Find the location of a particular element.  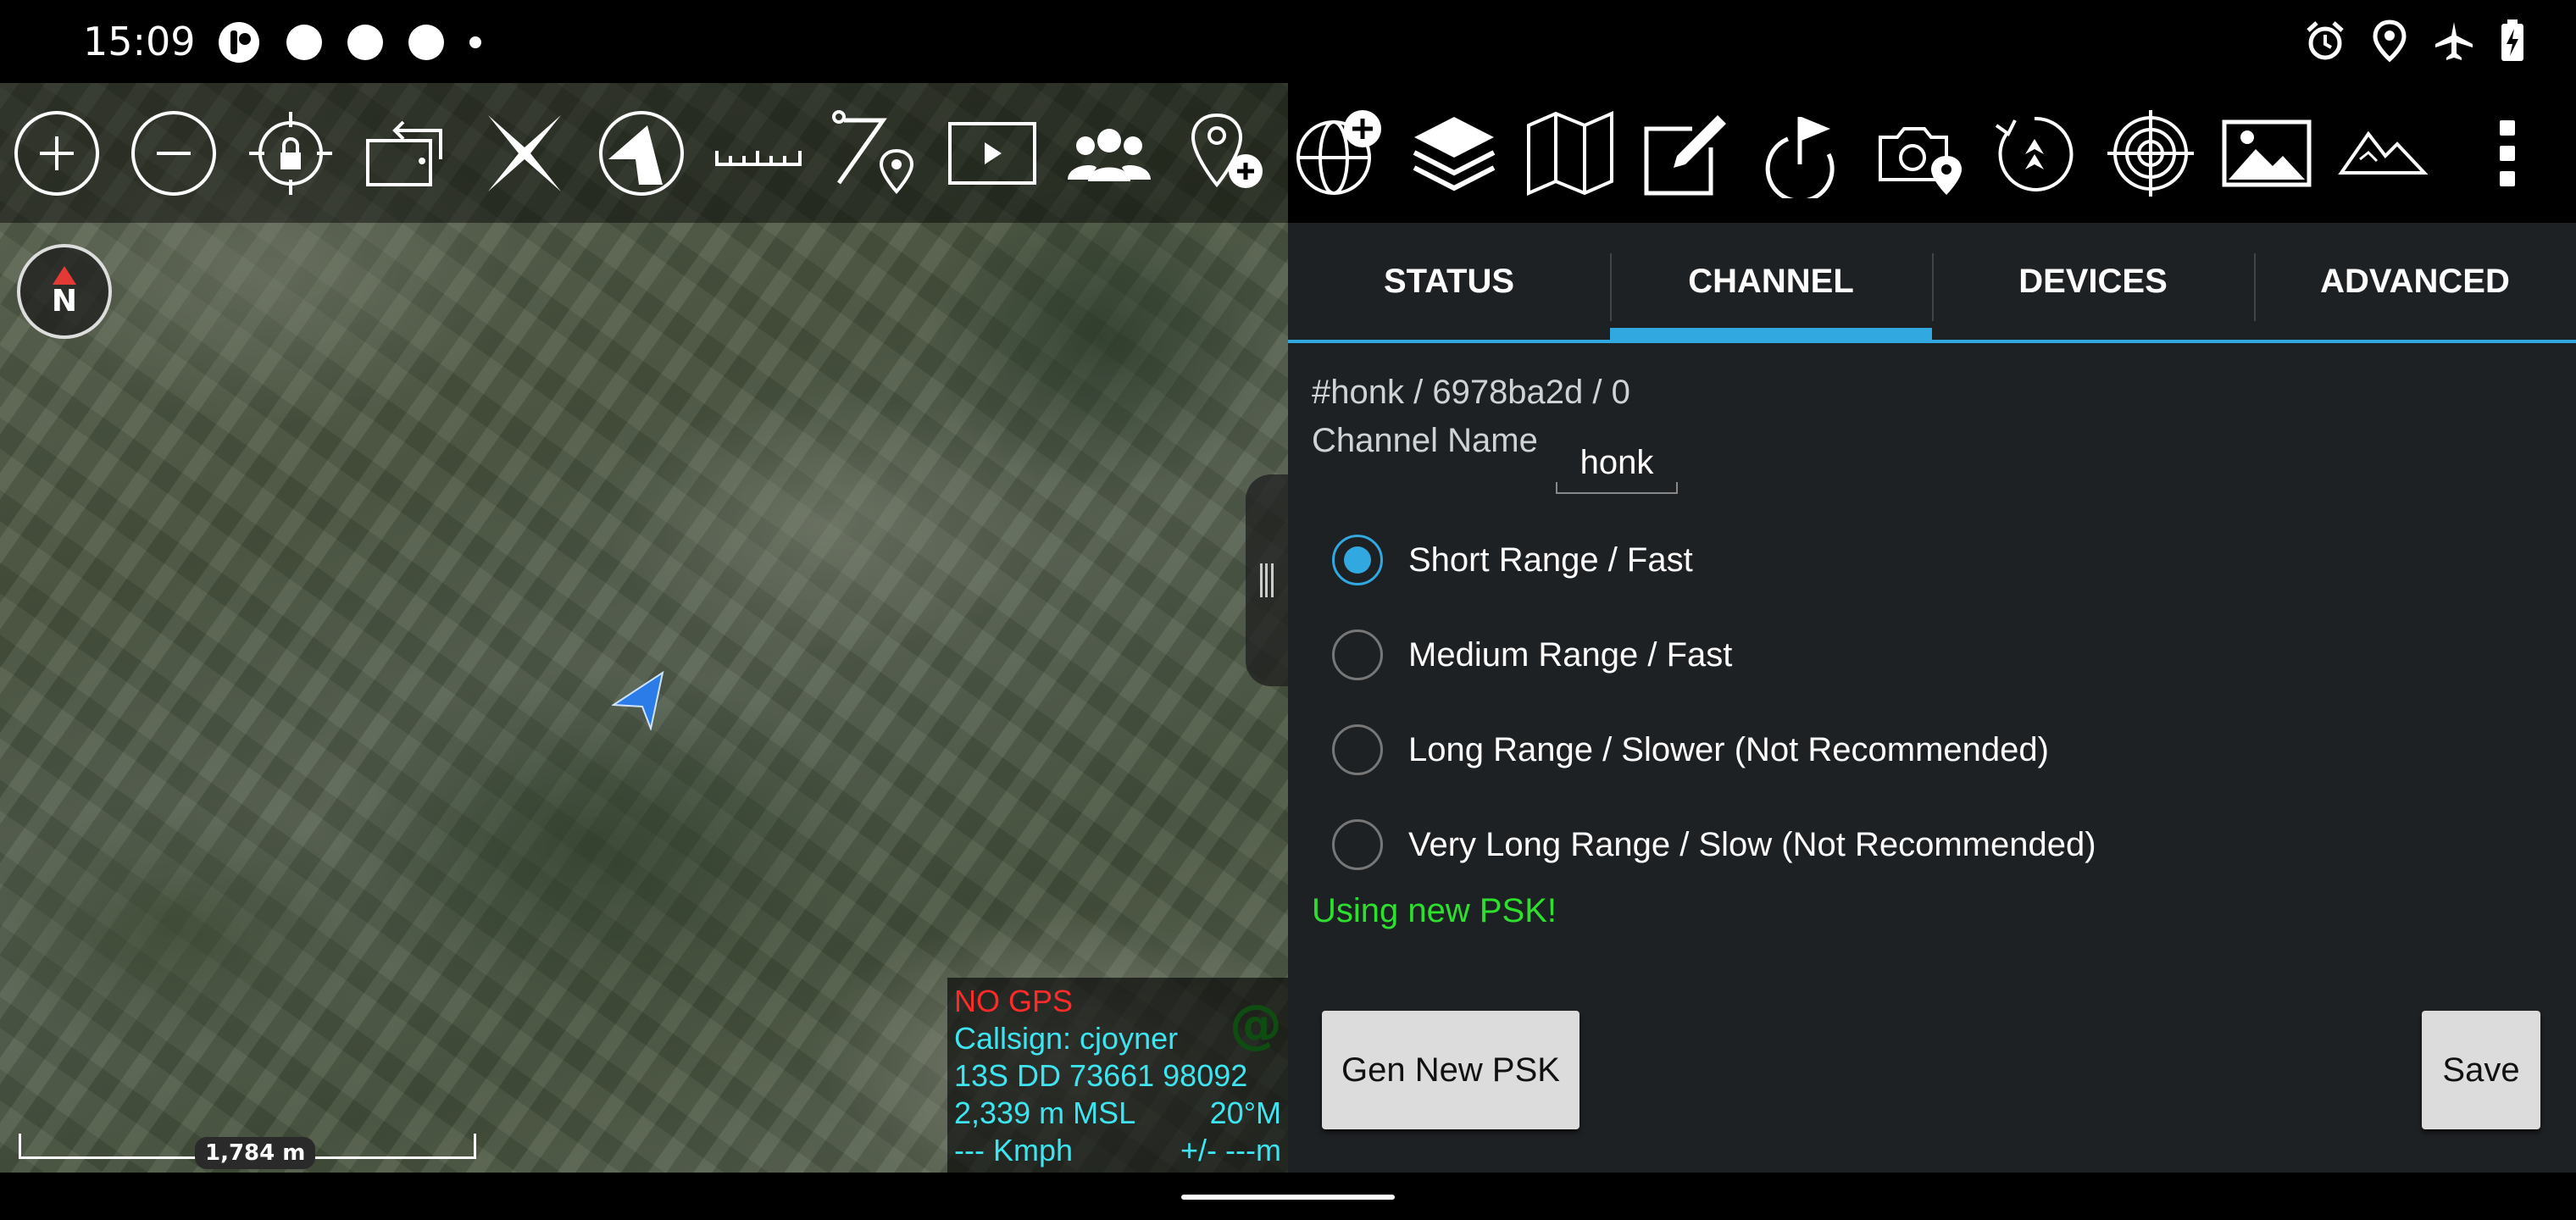

terrain-button is located at coordinates (2383, 153).